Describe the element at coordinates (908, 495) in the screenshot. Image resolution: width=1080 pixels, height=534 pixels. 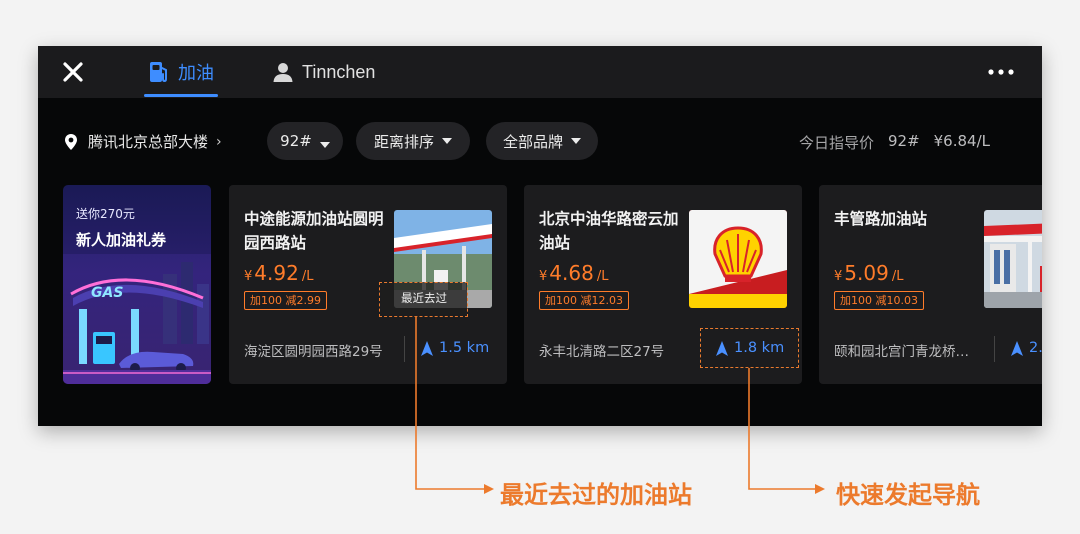
I see `annotation-quick-navigation: 快速发起导航` at that location.